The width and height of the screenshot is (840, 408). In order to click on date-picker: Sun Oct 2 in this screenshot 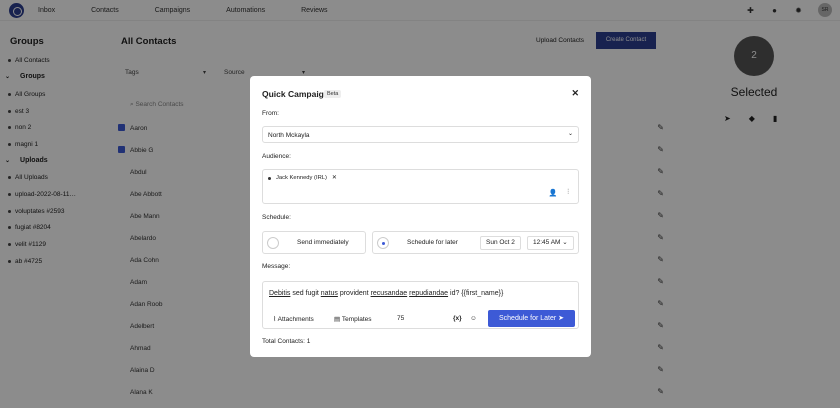, I will do `click(500, 243)`.